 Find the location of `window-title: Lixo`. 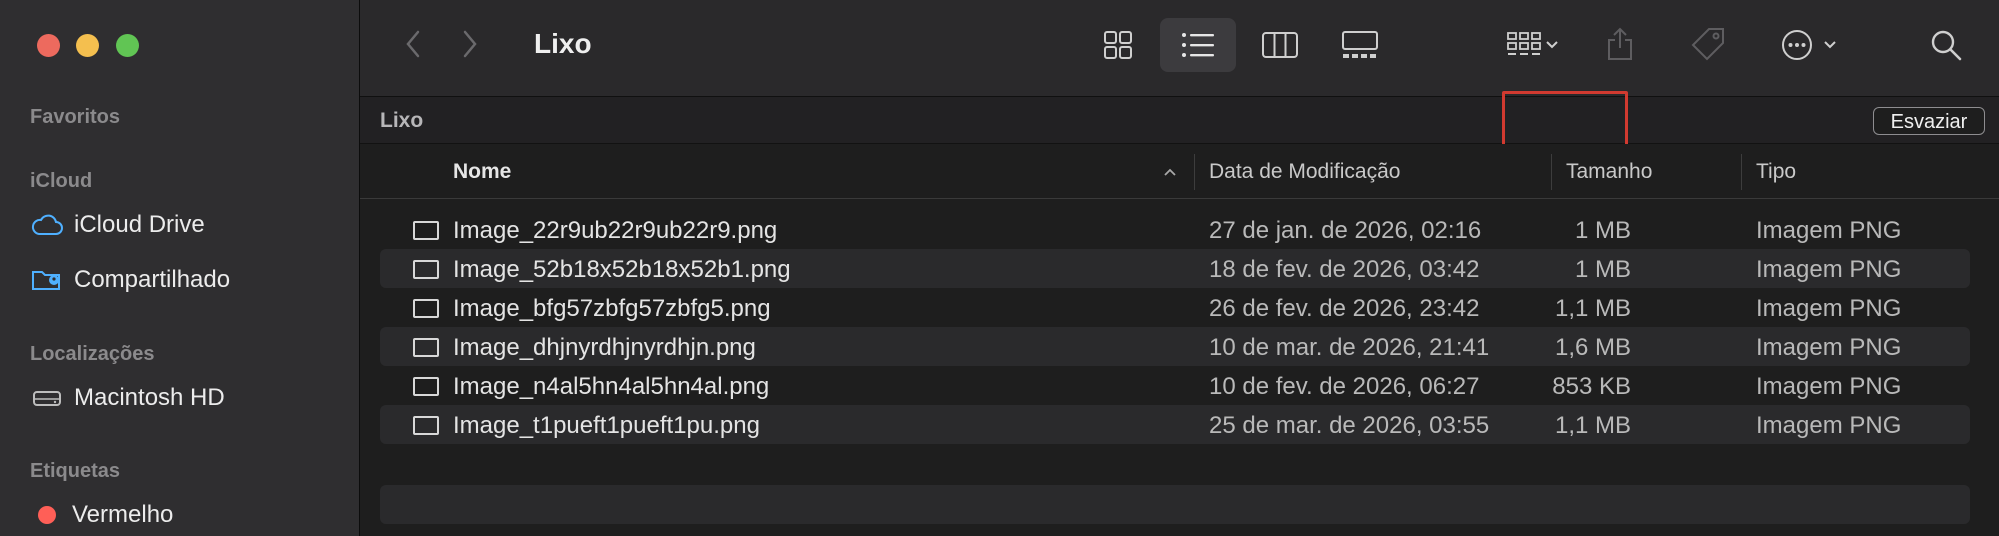

window-title: Lixo is located at coordinates (563, 43).